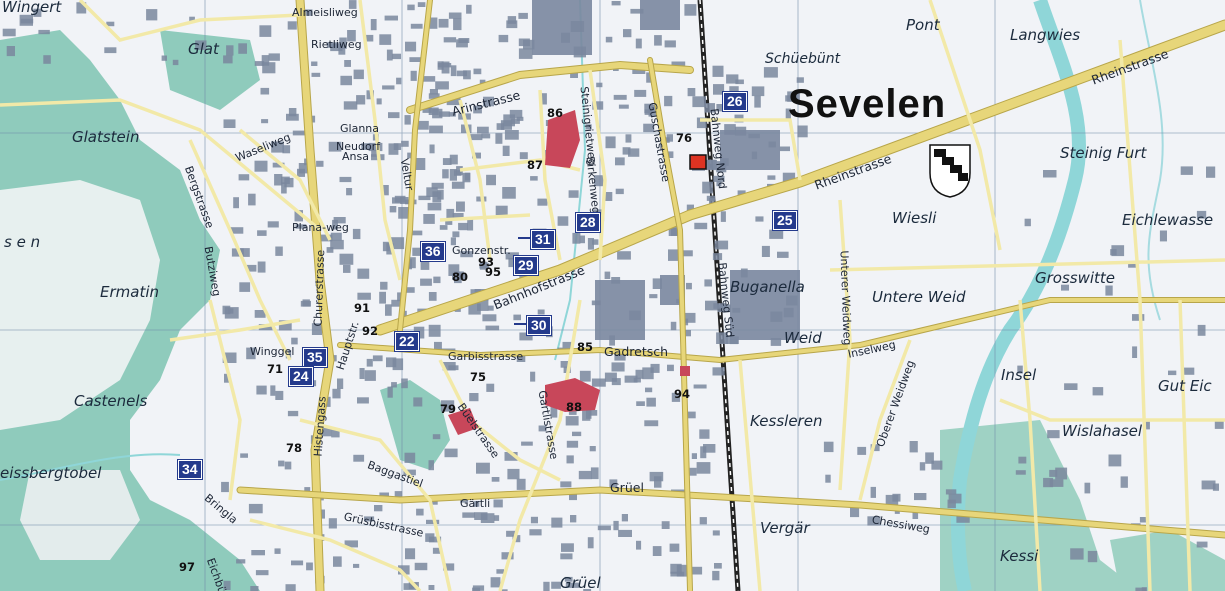  Describe the element at coordinates (574, 407) in the screenshot. I see `poi-88: 88` at that location.